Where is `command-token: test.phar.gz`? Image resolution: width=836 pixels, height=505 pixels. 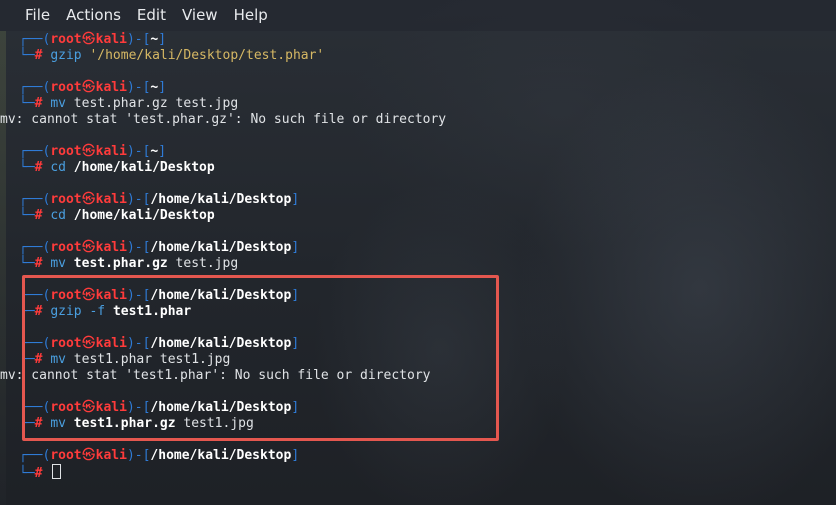
command-token: test.phar.gz is located at coordinates (120, 263).